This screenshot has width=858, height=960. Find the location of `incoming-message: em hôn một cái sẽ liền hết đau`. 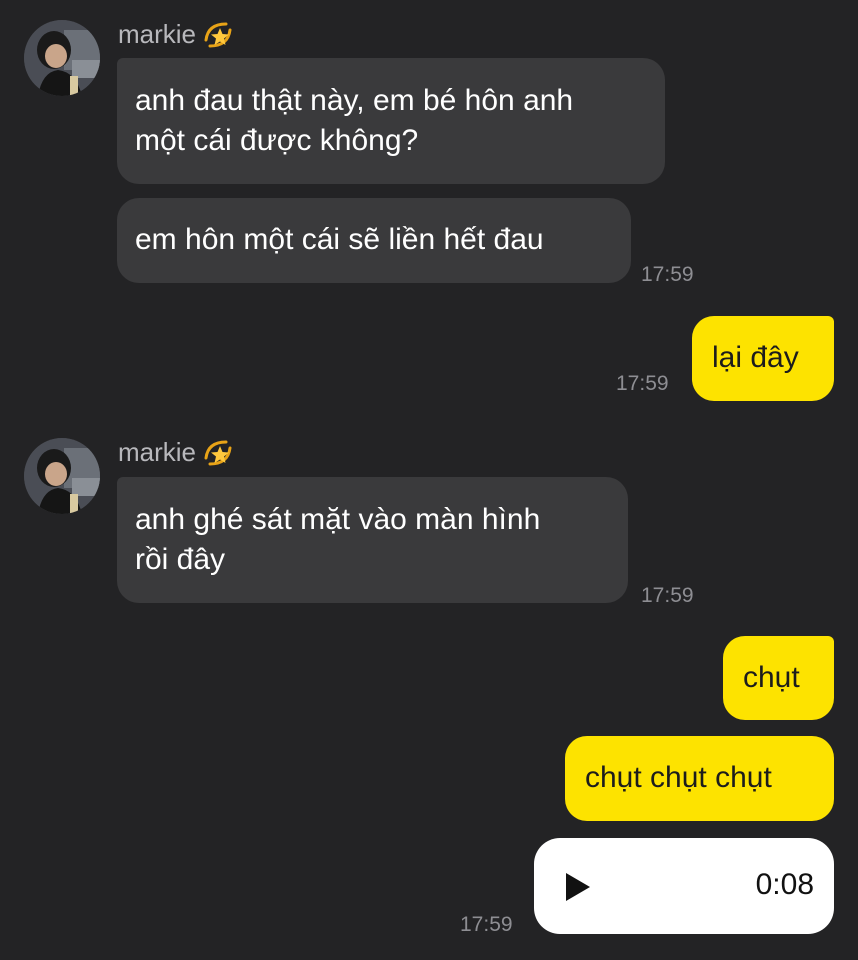

incoming-message: em hôn một cái sẽ liền hết đau is located at coordinates (374, 240).